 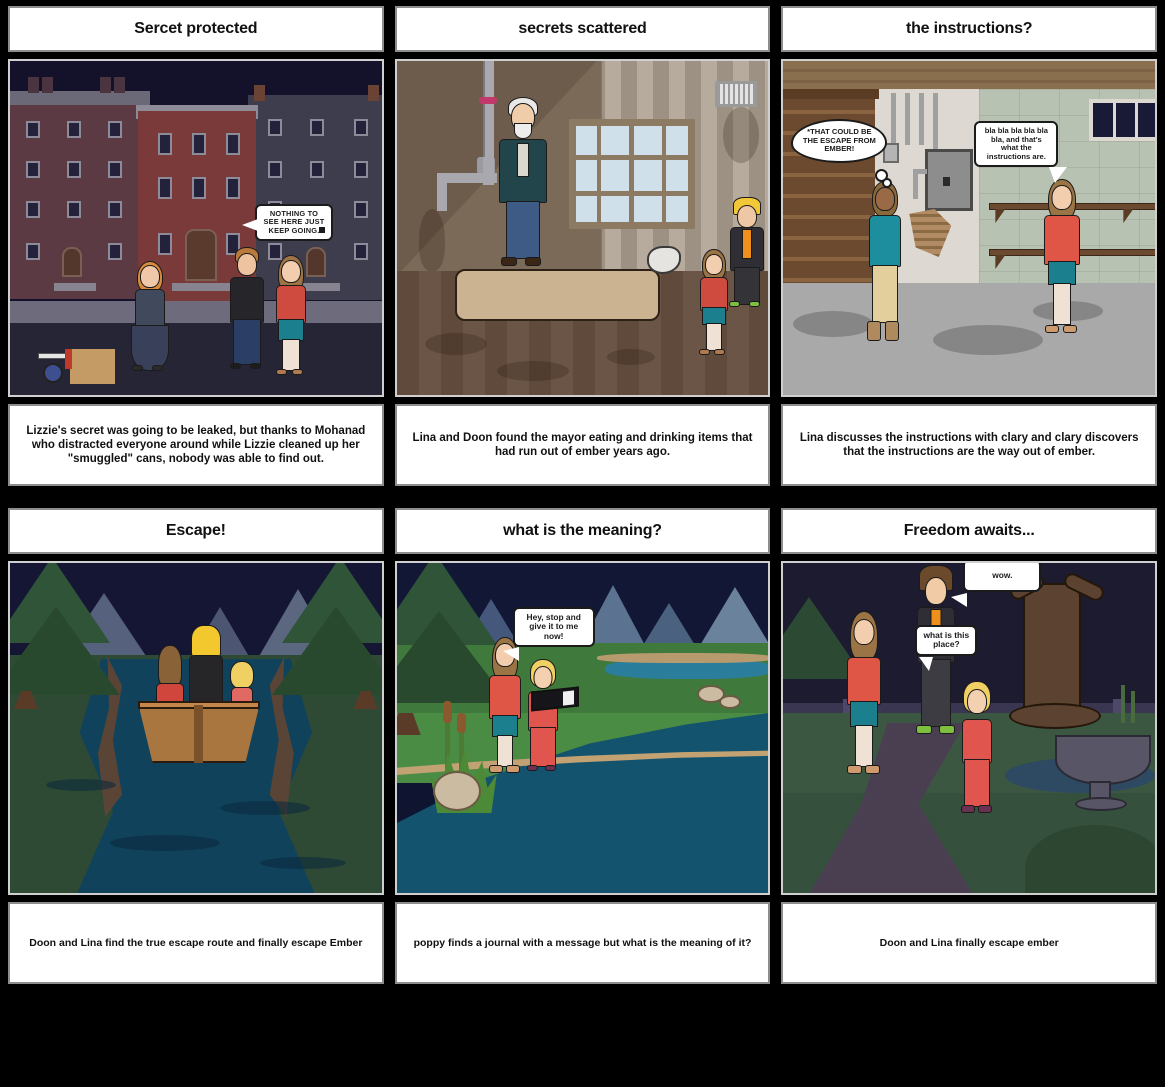 I want to click on cardboard-box, so click(x=92, y=366).